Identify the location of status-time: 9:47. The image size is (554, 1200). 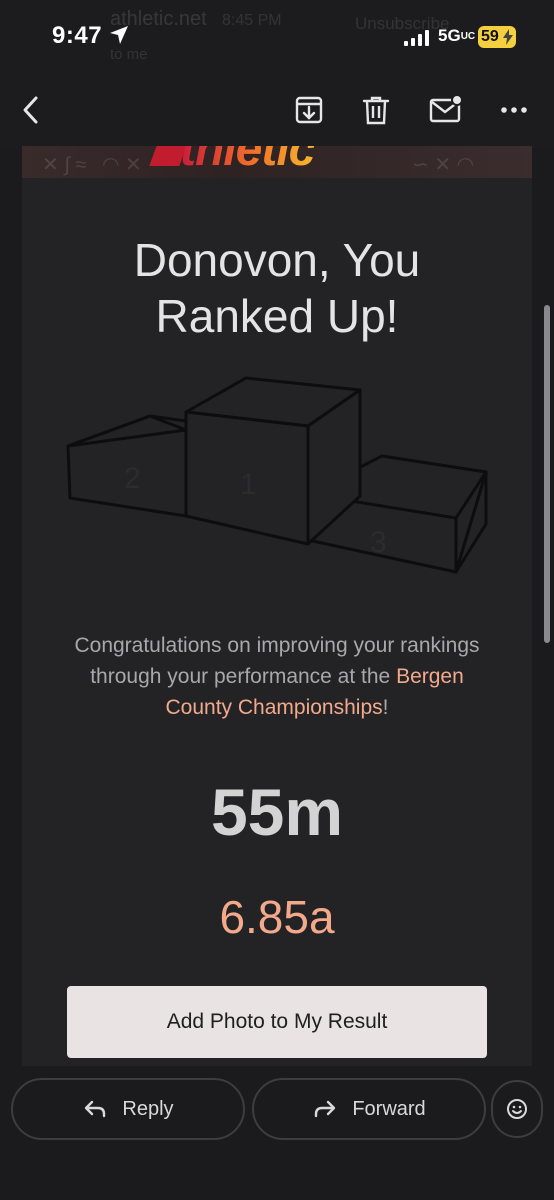
(77, 35).